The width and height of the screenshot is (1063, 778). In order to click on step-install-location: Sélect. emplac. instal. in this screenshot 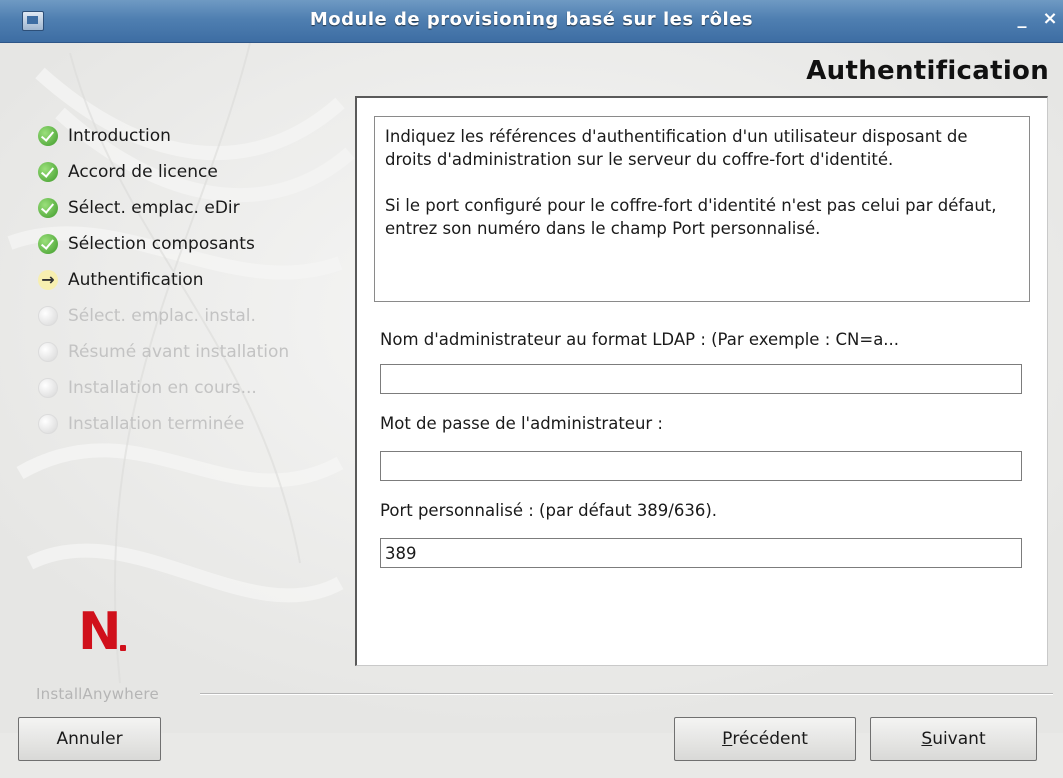, I will do `click(163, 316)`.